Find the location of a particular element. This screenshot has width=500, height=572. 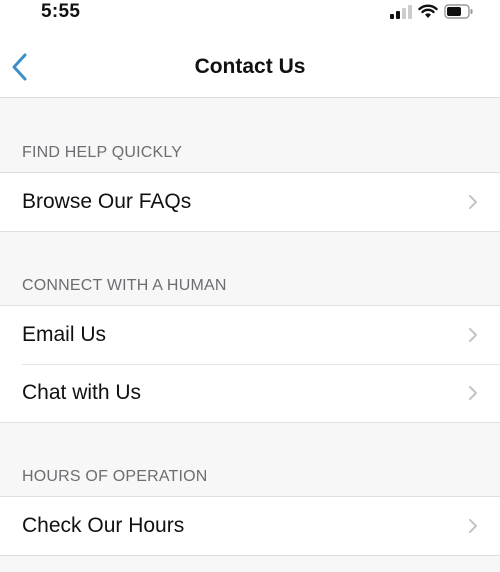

wifi-icon is located at coordinates (428, 11).